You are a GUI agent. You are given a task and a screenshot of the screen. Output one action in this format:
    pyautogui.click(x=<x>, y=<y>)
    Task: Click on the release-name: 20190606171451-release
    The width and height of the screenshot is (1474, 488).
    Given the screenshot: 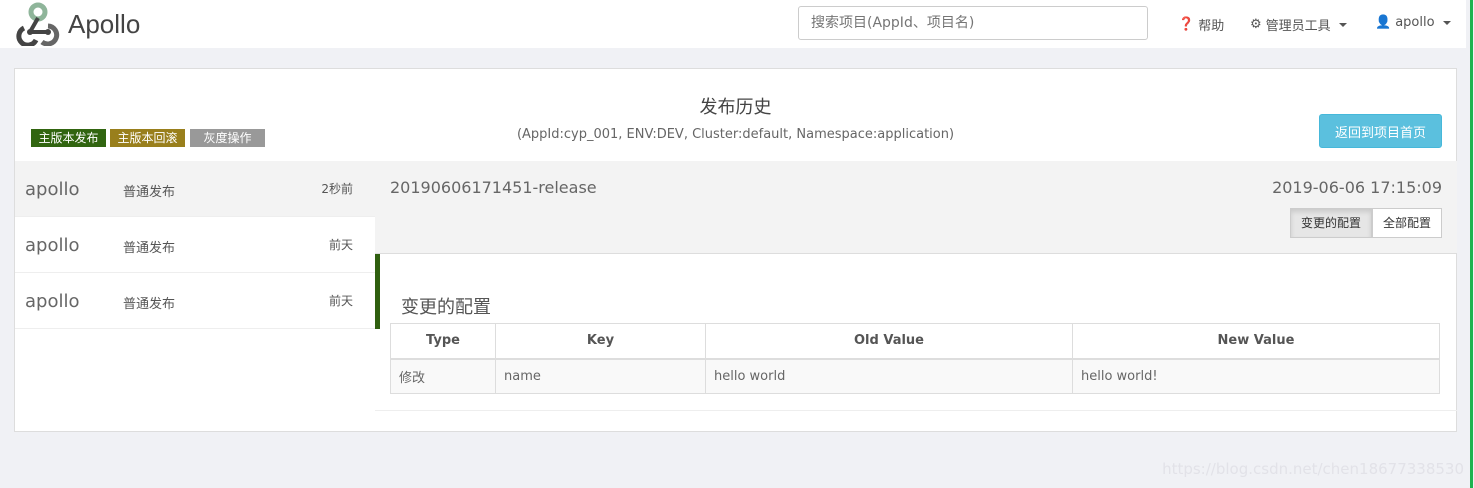 What is the action you would take?
    pyautogui.click(x=493, y=187)
    